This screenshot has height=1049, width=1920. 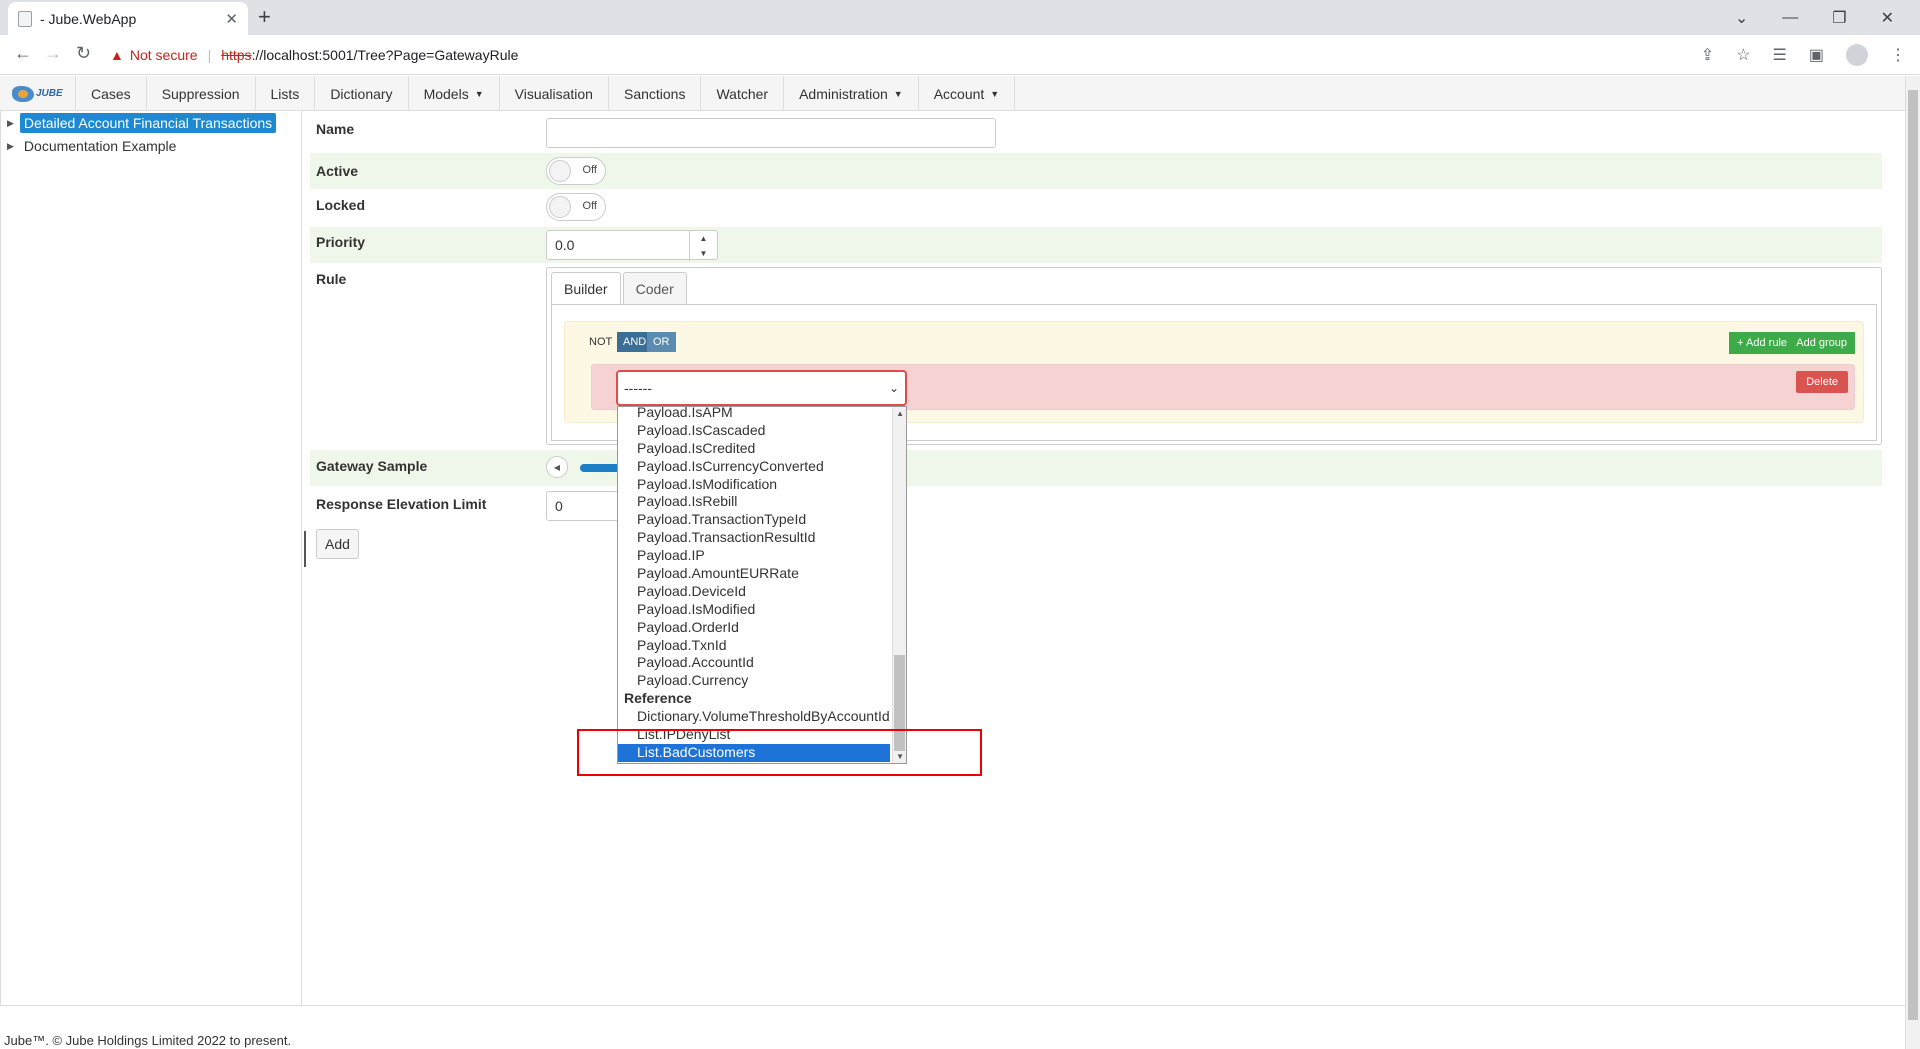 I want to click on dropdown-option: Payload.IsModification, so click(x=762, y=485).